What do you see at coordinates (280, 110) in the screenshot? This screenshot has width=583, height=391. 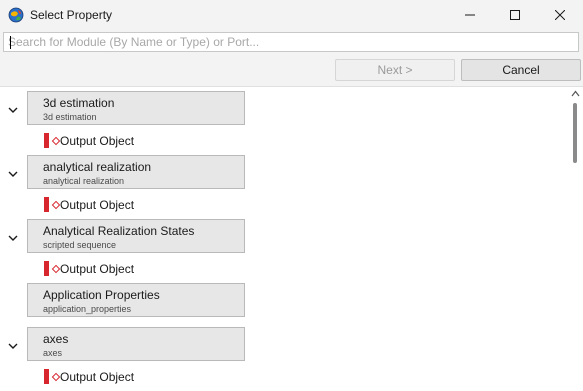 I see `module-row: 3d estimation 3d estimation` at bounding box center [280, 110].